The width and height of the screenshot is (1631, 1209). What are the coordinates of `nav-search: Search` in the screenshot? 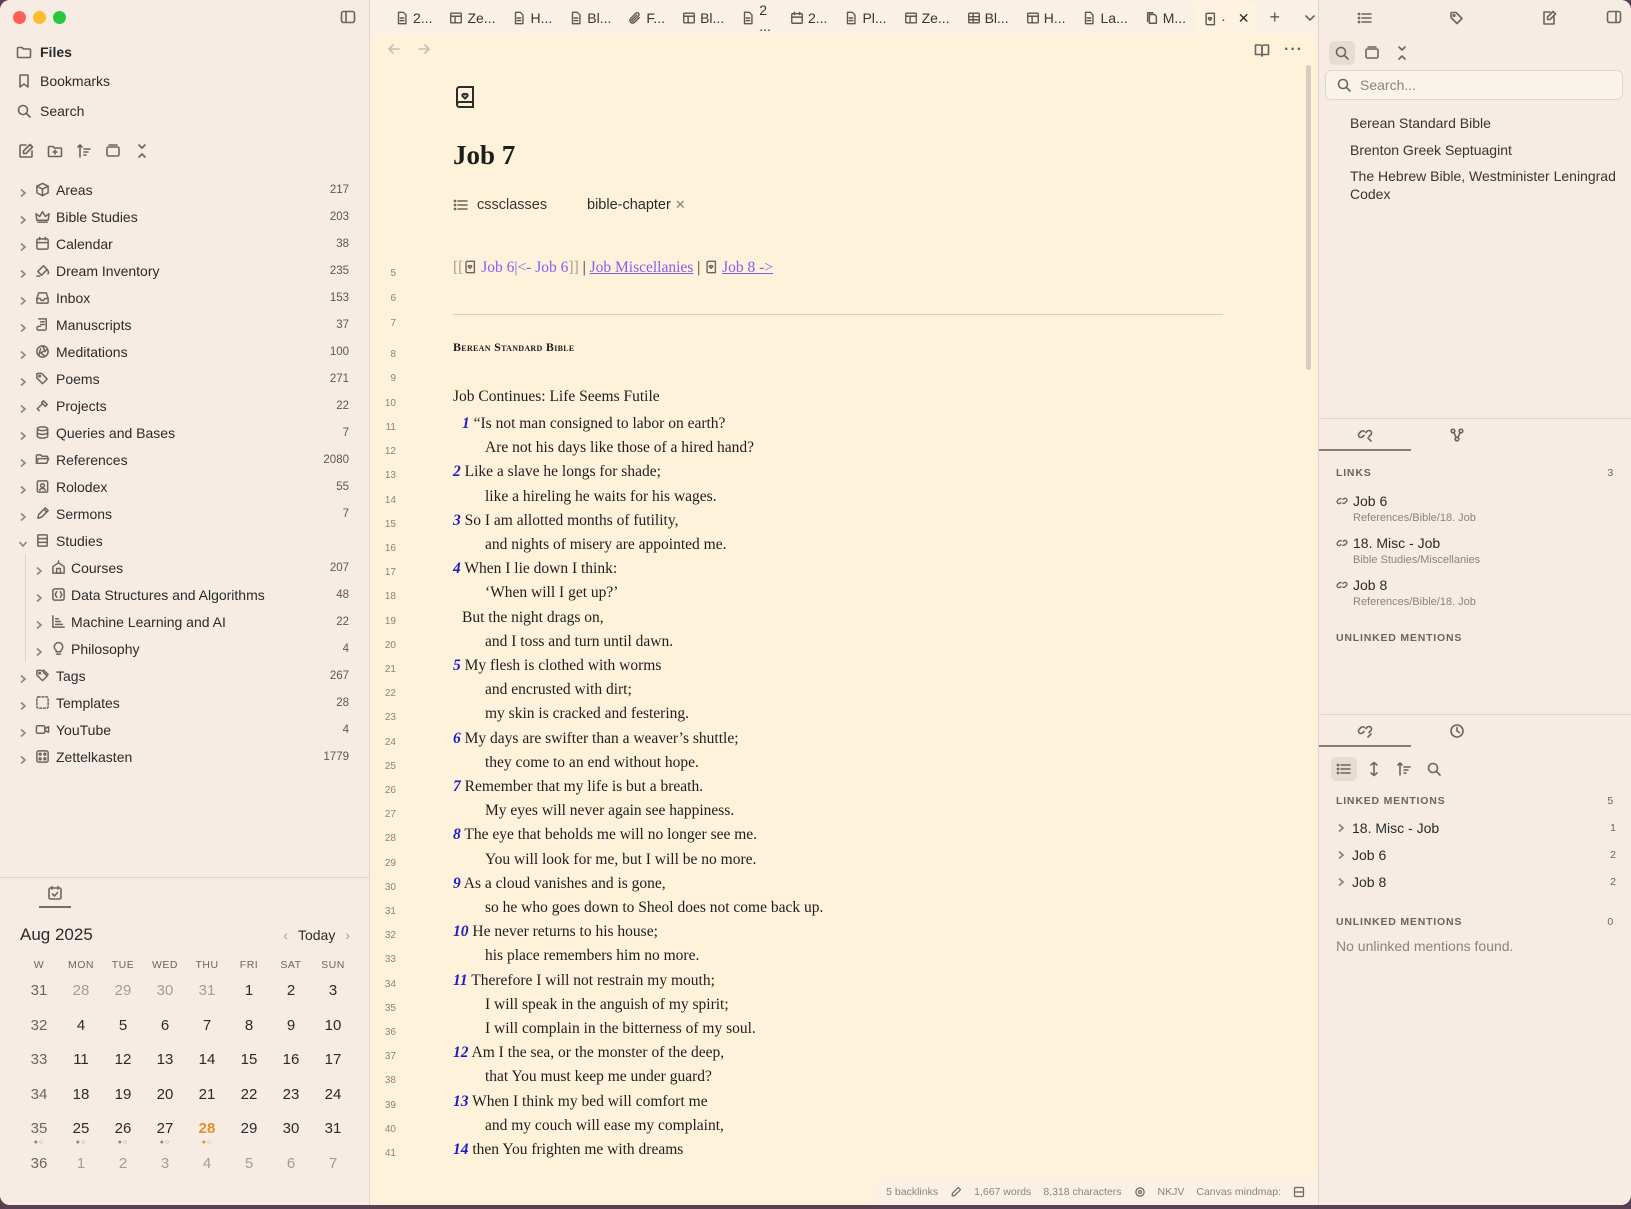 It's located at (50, 111).